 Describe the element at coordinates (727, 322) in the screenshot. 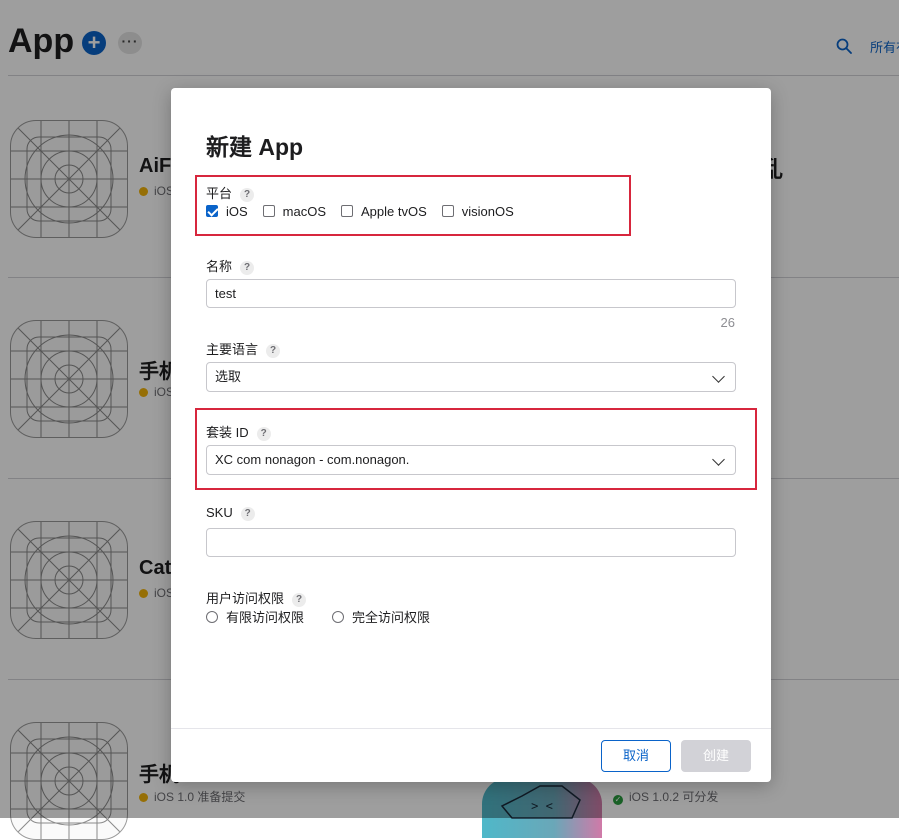

I see `name-char-count: 26` at that location.